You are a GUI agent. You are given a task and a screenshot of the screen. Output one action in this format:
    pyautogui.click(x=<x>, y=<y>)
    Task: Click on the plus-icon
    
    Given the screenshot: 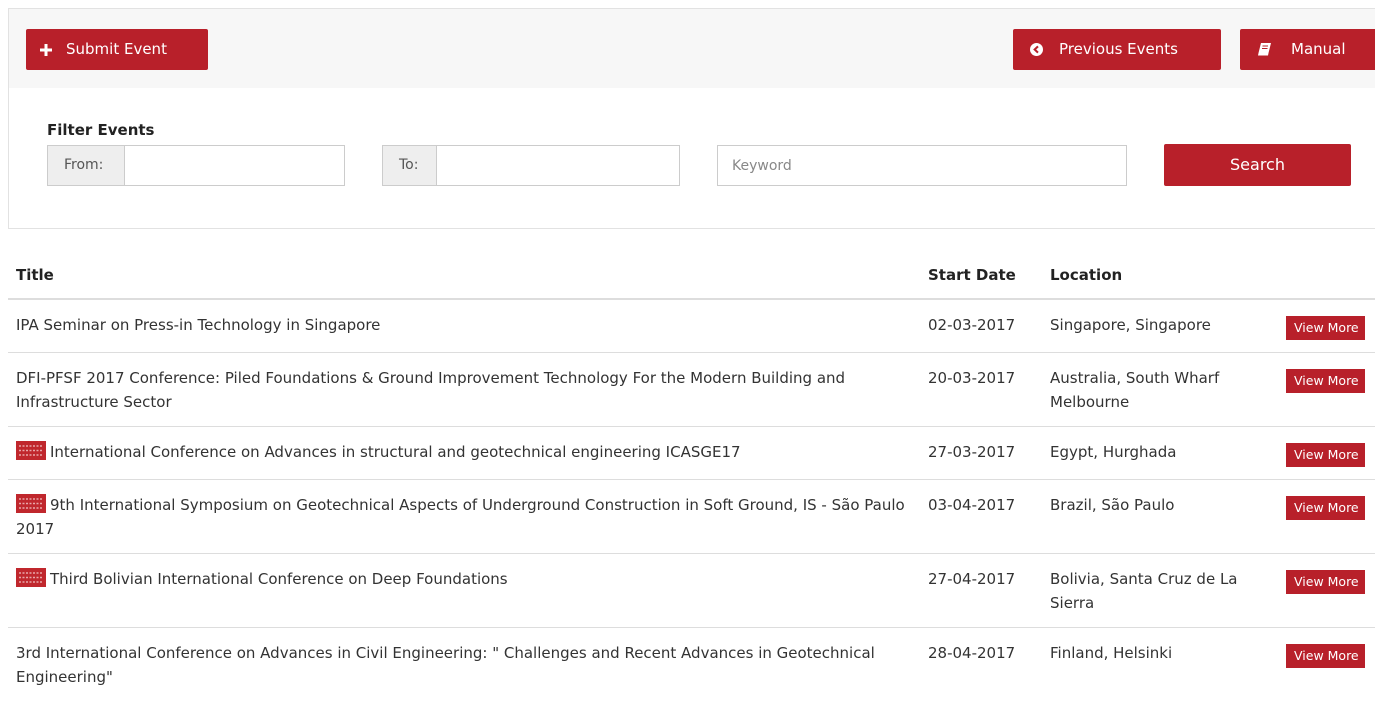 What is the action you would take?
    pyautogui.click(x=46, y=50)
    